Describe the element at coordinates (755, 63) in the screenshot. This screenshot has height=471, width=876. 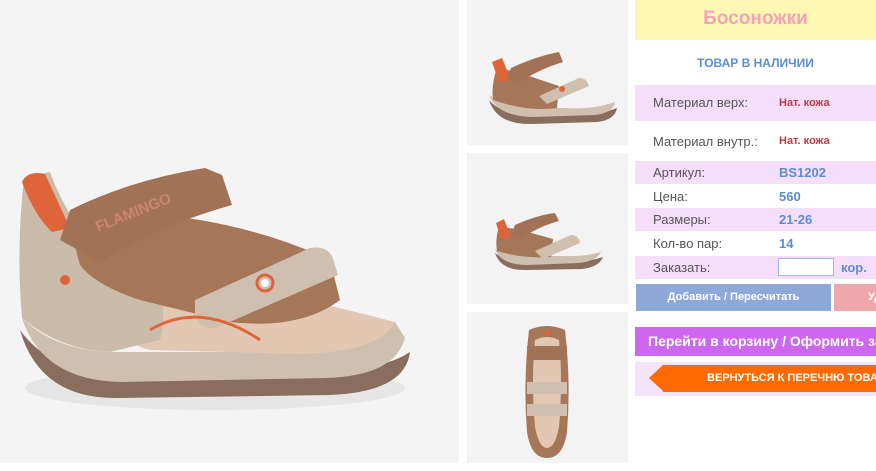
I see `stock-status: ТОВАР В НАЛИЧИИ` at that location.